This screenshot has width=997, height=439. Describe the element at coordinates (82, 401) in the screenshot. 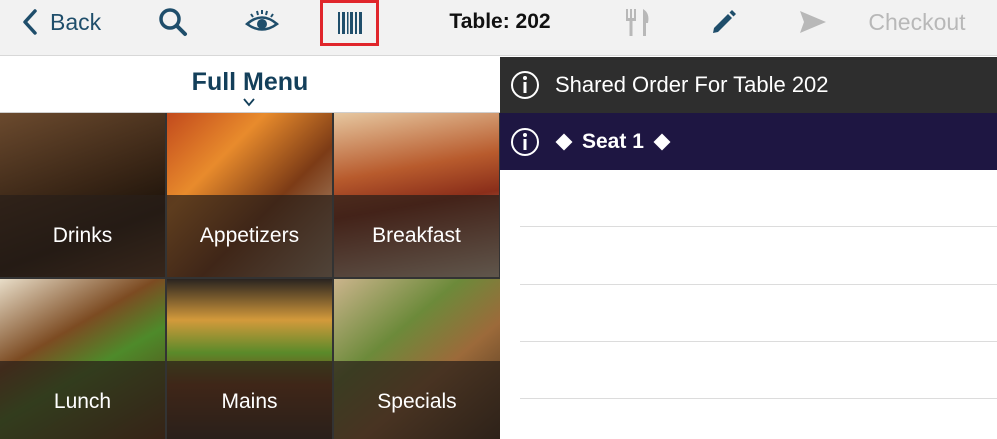

I see `category-label: Lunch` at that location.